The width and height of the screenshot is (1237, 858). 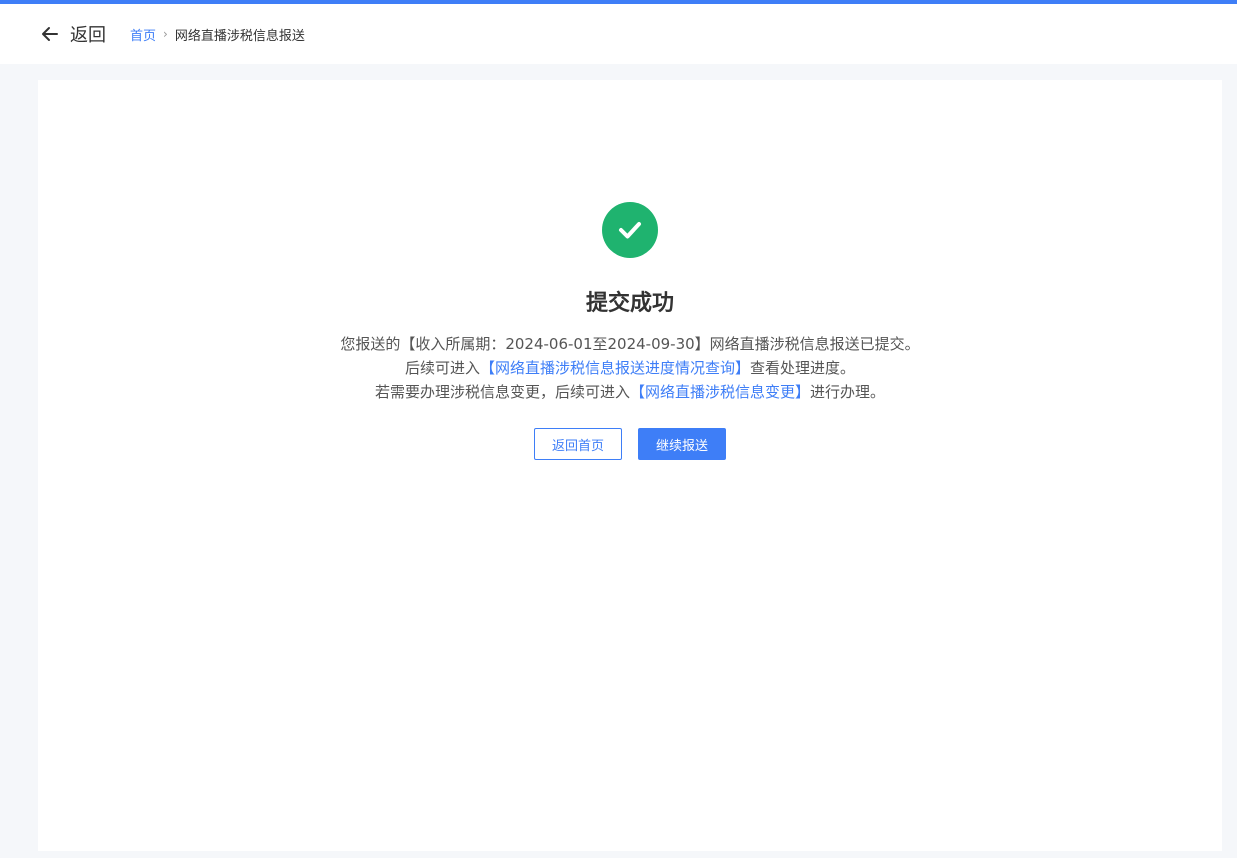 What do you see at coordinates (629, 303) in the screenshot?
I see `result-title: 提交成功` at bounding box center [629, 303].